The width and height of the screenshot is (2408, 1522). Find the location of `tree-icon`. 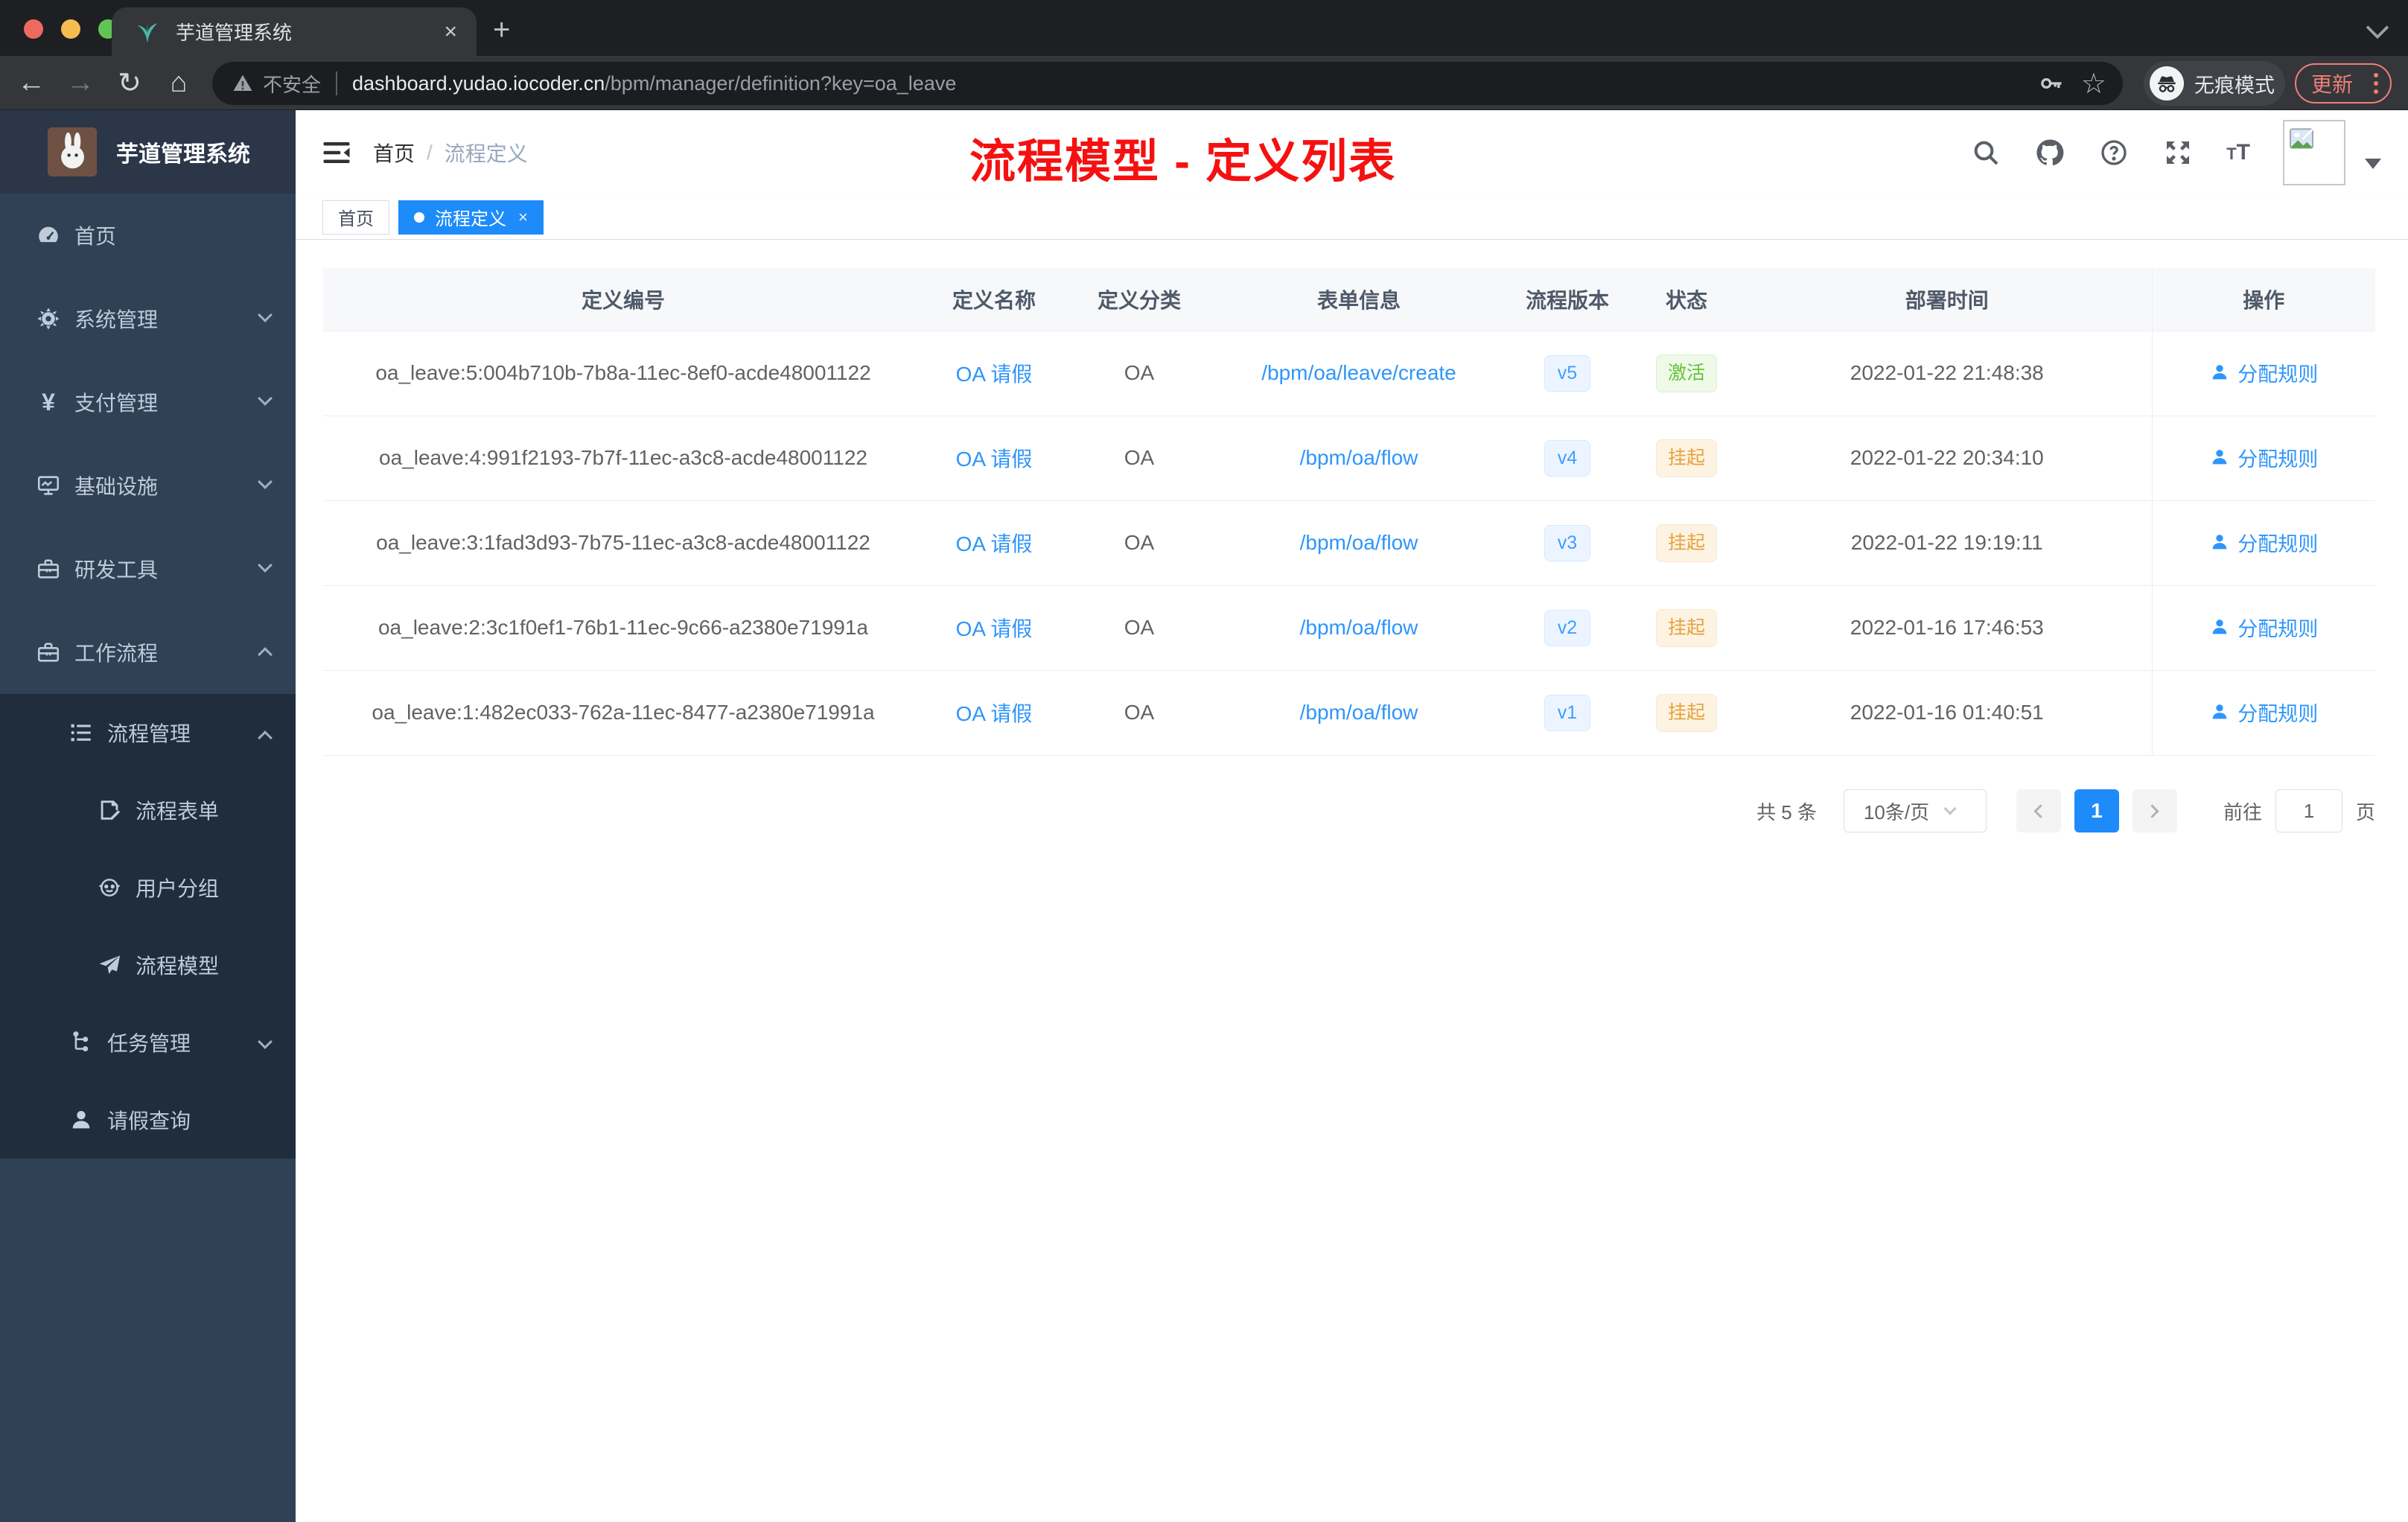

tree-icon is located at coordinates (81, 1042).